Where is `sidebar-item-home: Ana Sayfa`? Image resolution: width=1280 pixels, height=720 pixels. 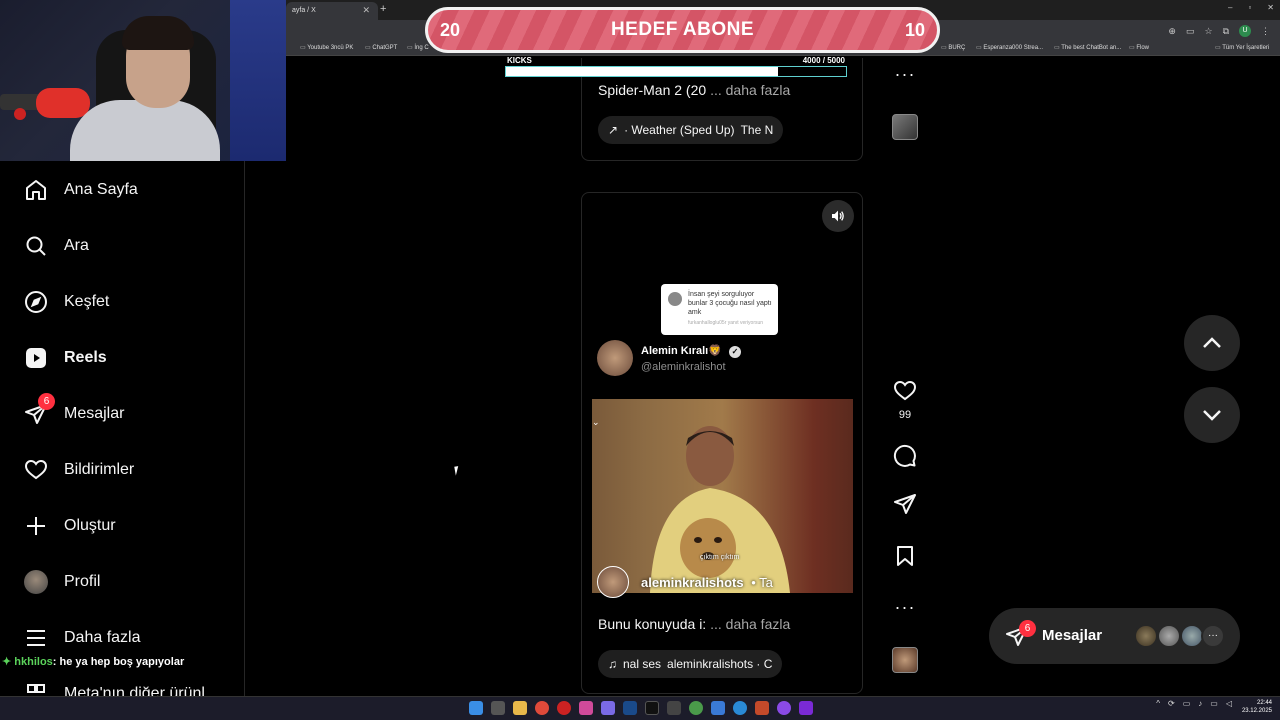
sidebar-item-home: Ana Sayfa is located at coordinates (80, 190).